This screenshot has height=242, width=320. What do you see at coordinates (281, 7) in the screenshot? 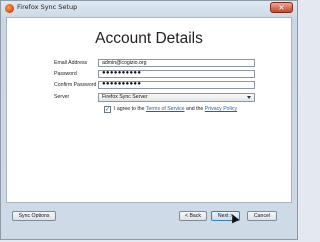
I see `close-button: ×` at bounding box center [281, 7].